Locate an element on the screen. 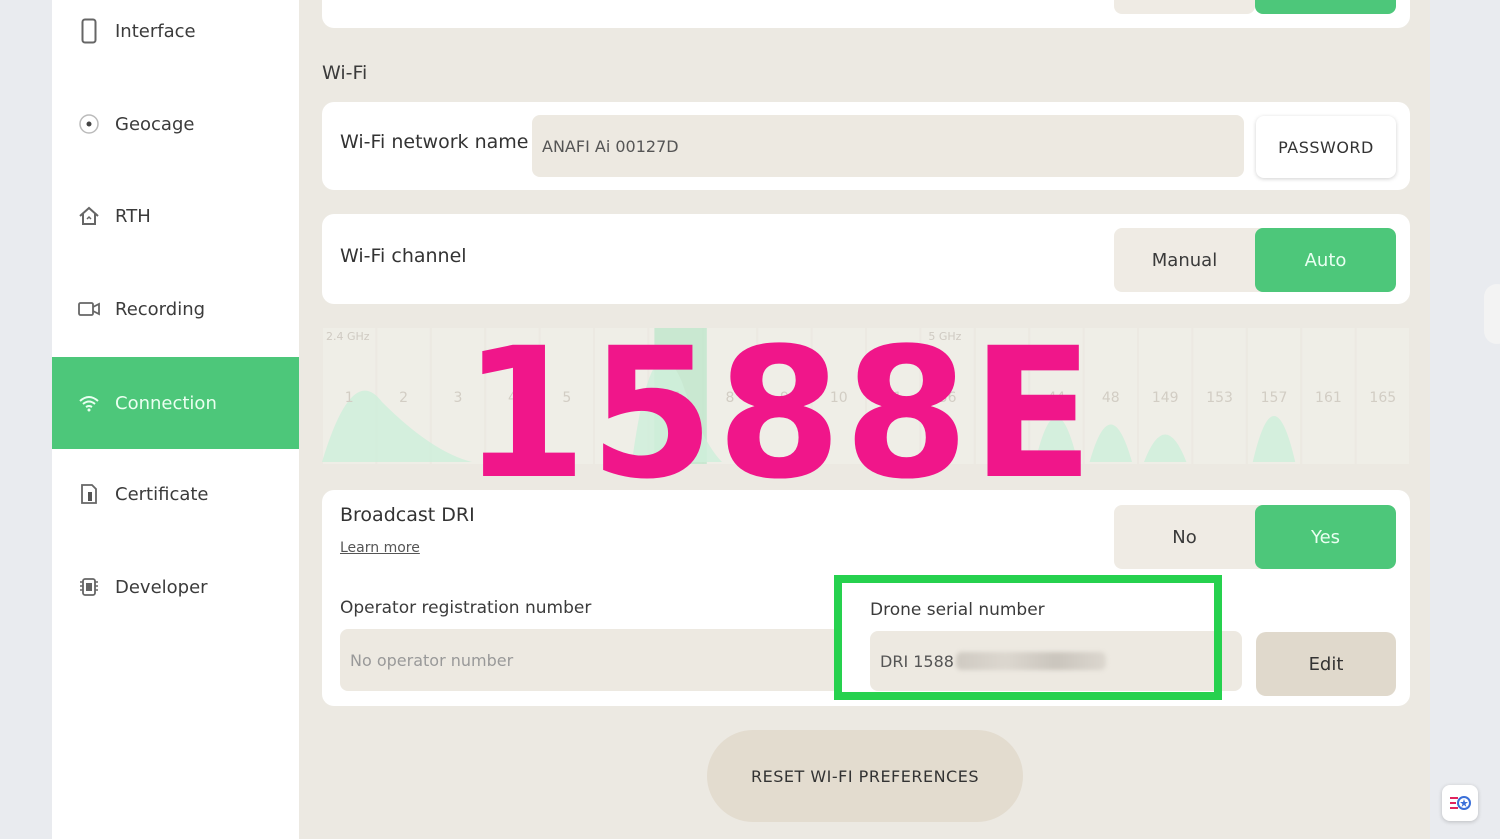  learn-more-link: Learn more is located at coordinates (380, 548).